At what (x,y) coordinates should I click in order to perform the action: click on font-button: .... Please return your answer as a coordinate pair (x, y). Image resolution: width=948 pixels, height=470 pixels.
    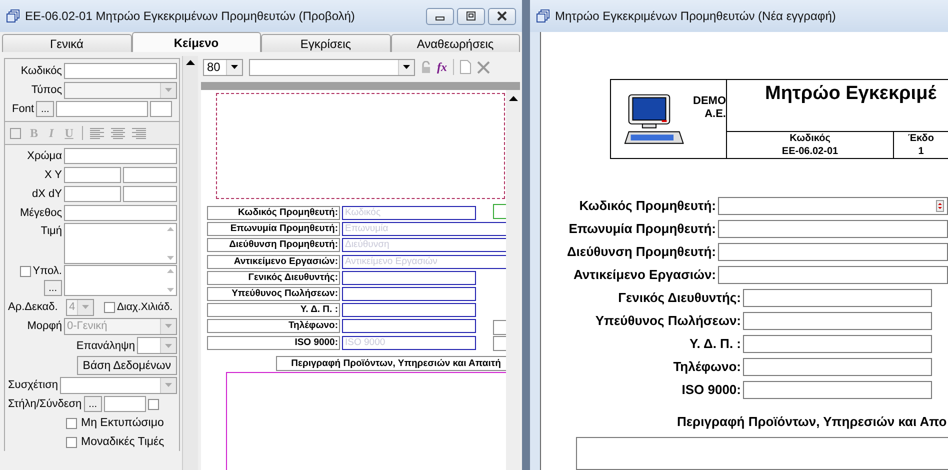
    Looking at the image, I should click on (45, 109).